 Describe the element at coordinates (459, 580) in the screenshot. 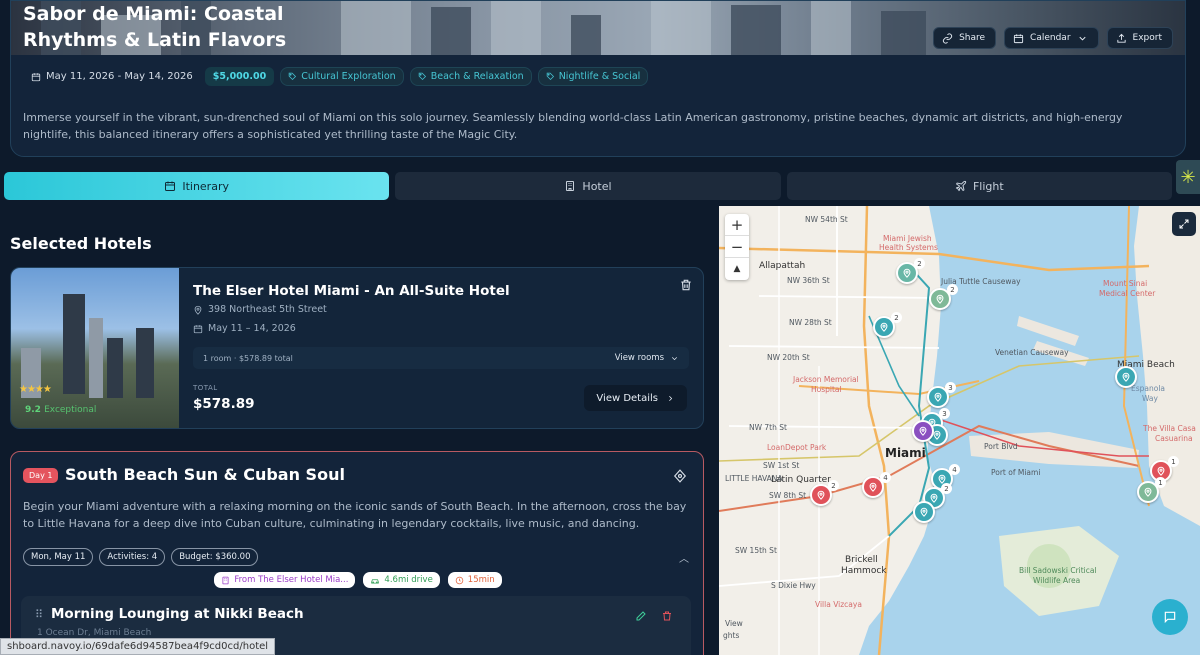

I see `clock-icon` at that location.